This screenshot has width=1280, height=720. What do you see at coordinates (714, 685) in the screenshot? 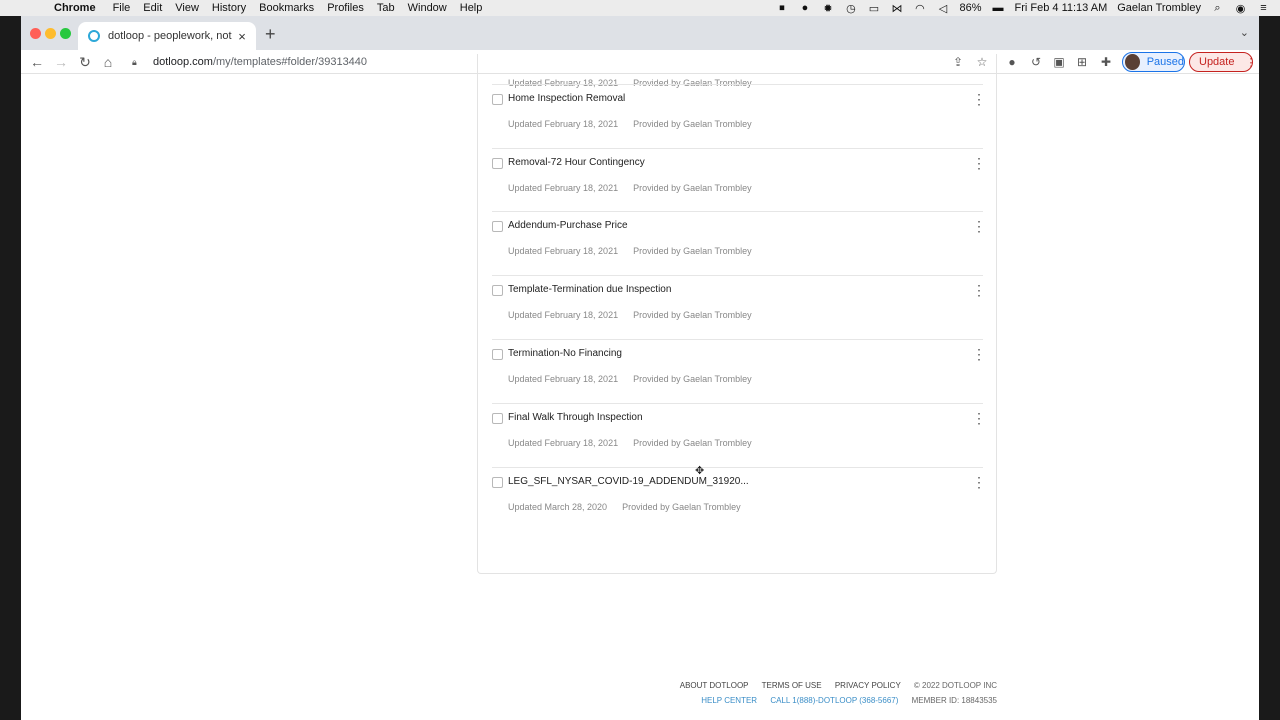
I see `footer-about-link: ABOUT DOTLOOP` at bounding box center [714, 685].